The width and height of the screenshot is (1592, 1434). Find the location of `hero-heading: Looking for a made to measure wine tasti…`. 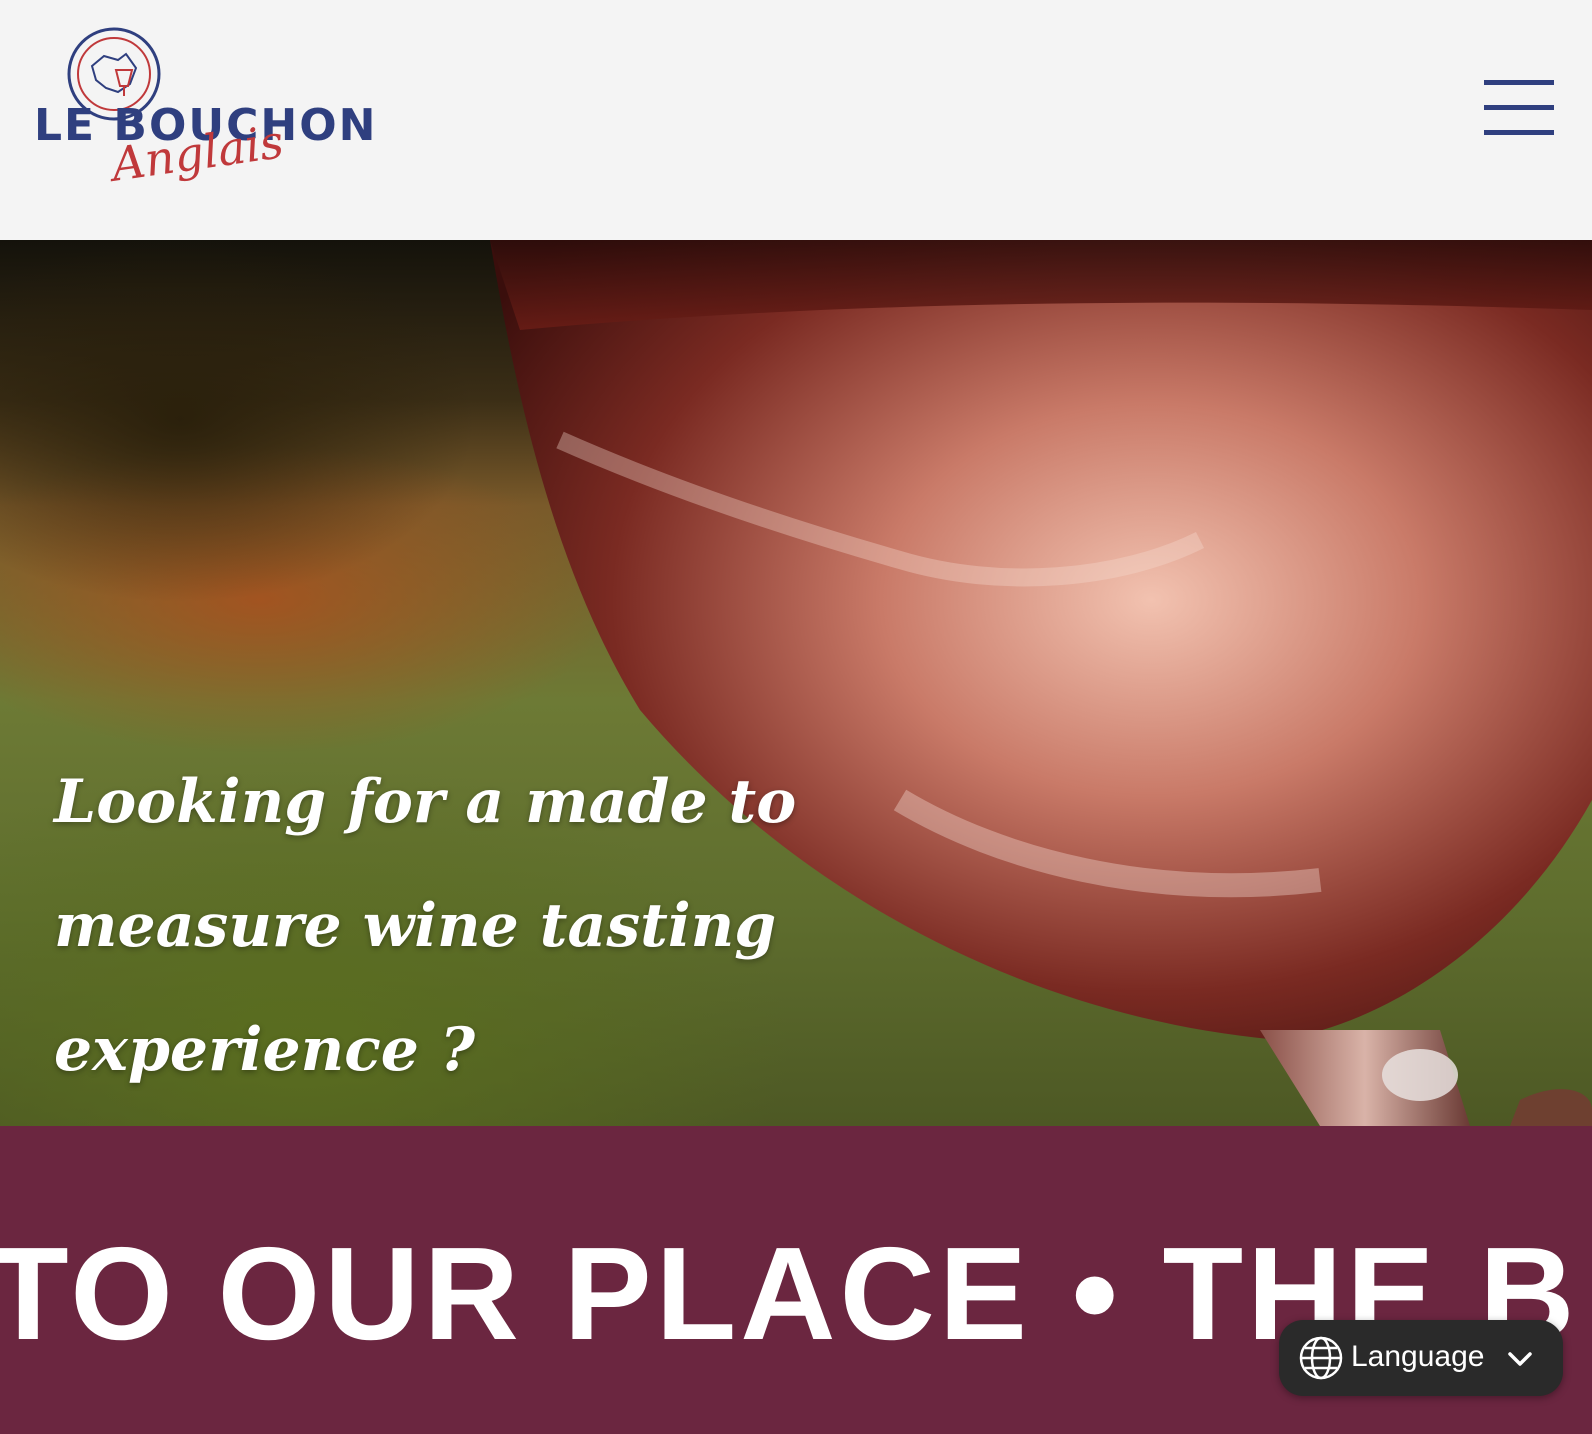

hero-heading: Looking for a made to measure wine tasti… is located at coordinates (425, 926).